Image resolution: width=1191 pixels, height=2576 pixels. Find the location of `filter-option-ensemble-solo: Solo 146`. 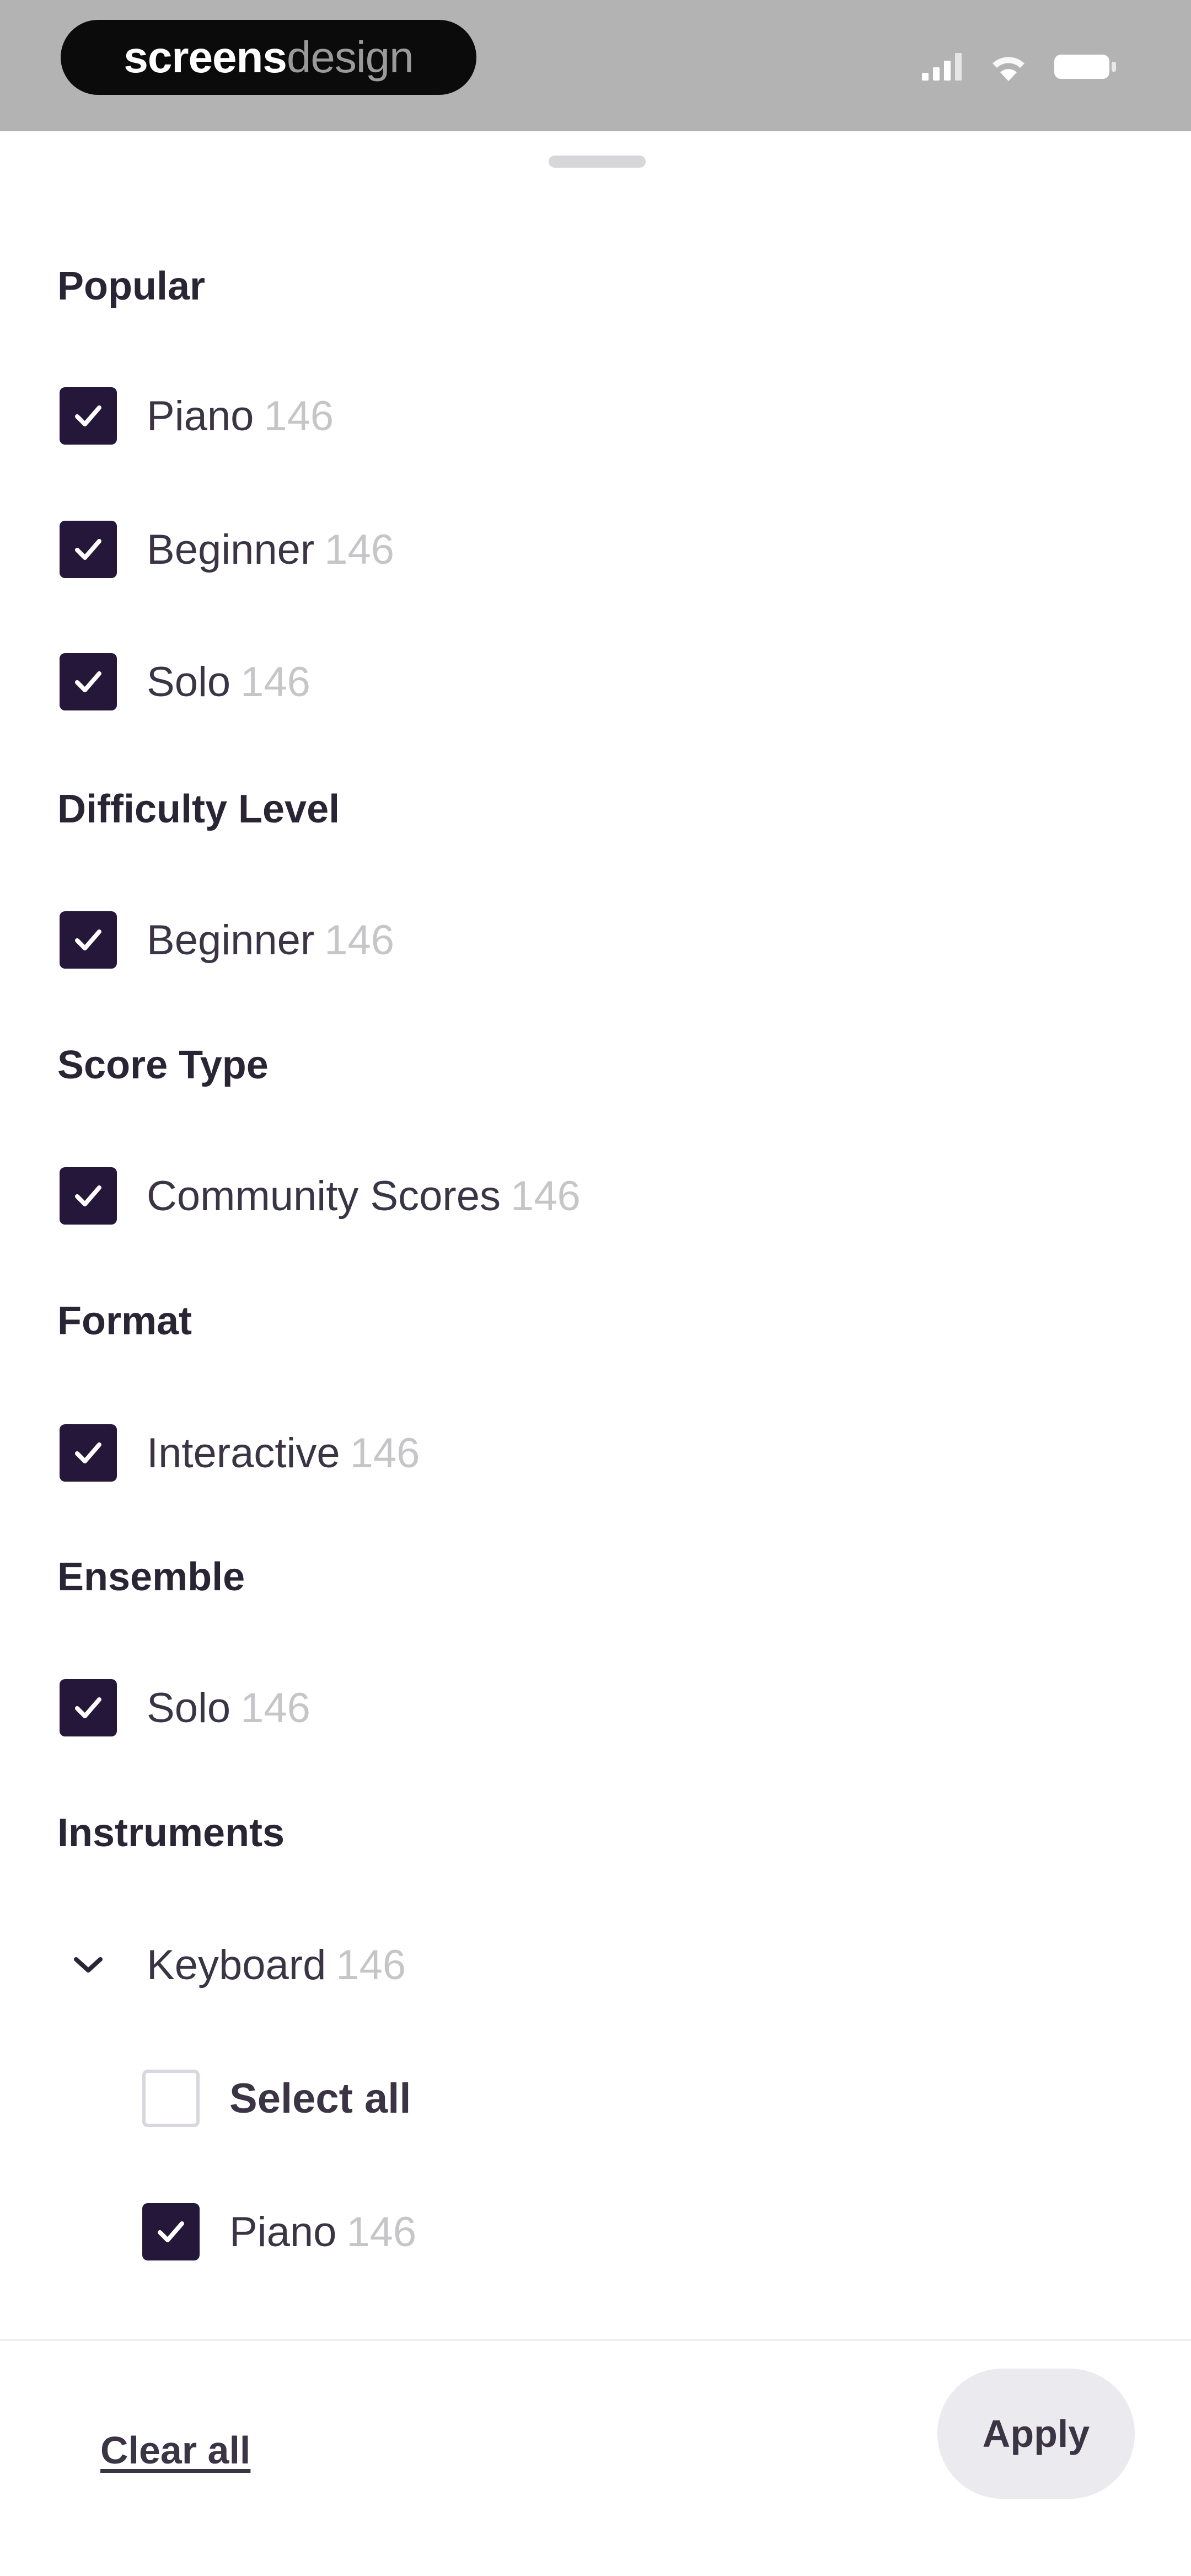

filter-option-ensemble-solo: Solo 146 is located at coordinates (185, 1707).